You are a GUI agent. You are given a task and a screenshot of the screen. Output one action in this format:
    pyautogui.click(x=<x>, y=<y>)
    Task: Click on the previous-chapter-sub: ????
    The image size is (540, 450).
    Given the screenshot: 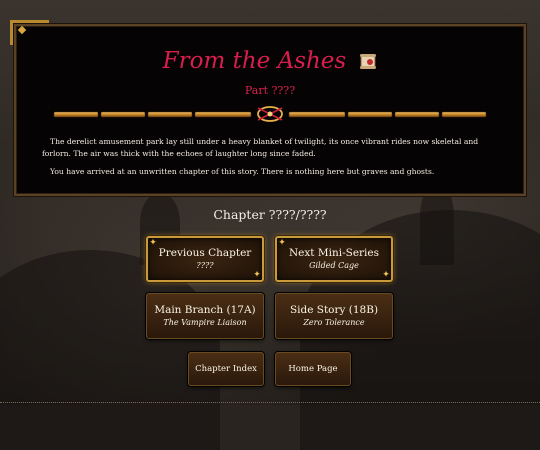 What is the action you would take?
    pyautogui.click(x=205, y=265)
    